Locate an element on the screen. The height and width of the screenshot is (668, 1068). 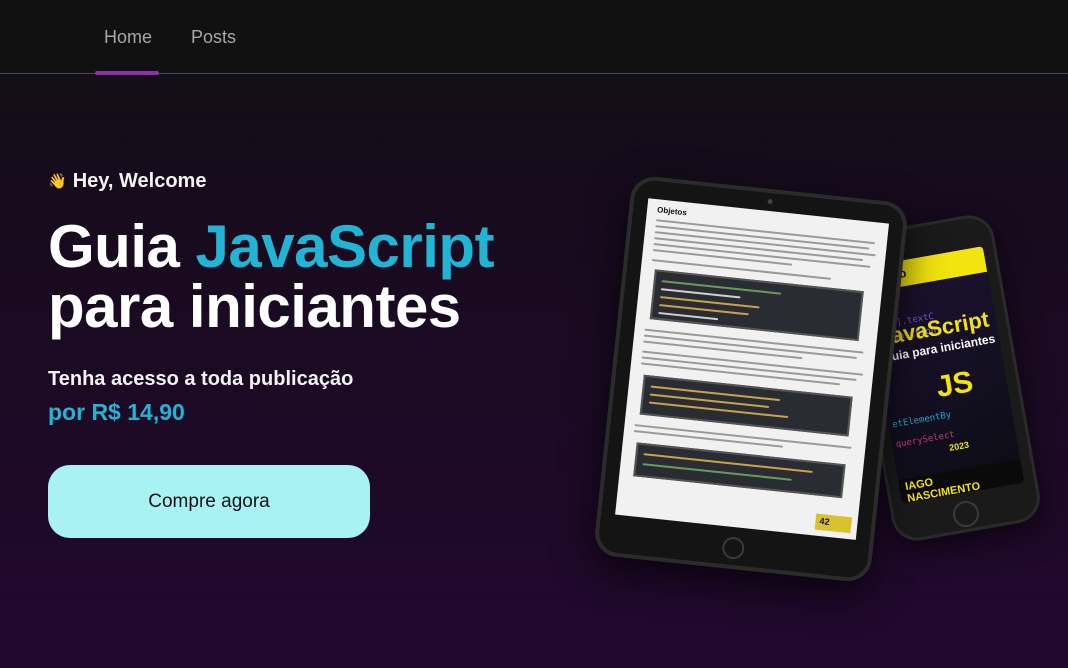
headline-part-1: Guia is located at coordinates (122, 246).